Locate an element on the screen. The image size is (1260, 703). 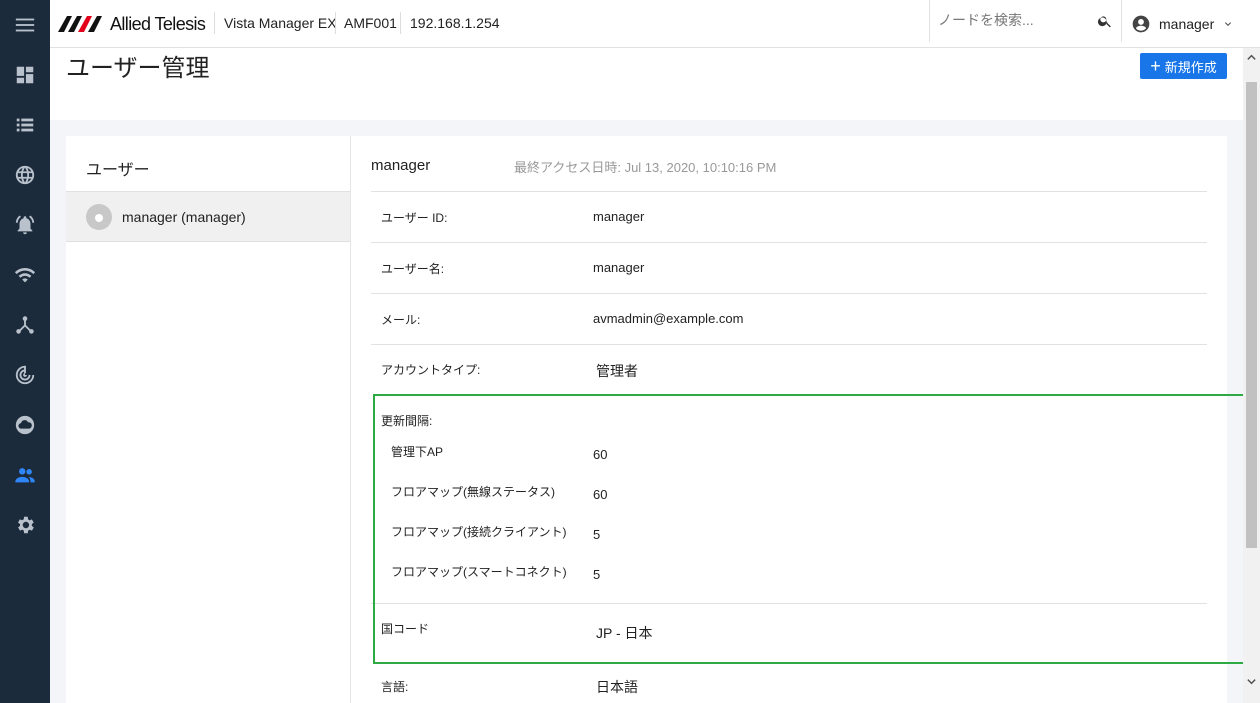
interval-value-floormap-clients: 5 is located at coordinates (597, 534).